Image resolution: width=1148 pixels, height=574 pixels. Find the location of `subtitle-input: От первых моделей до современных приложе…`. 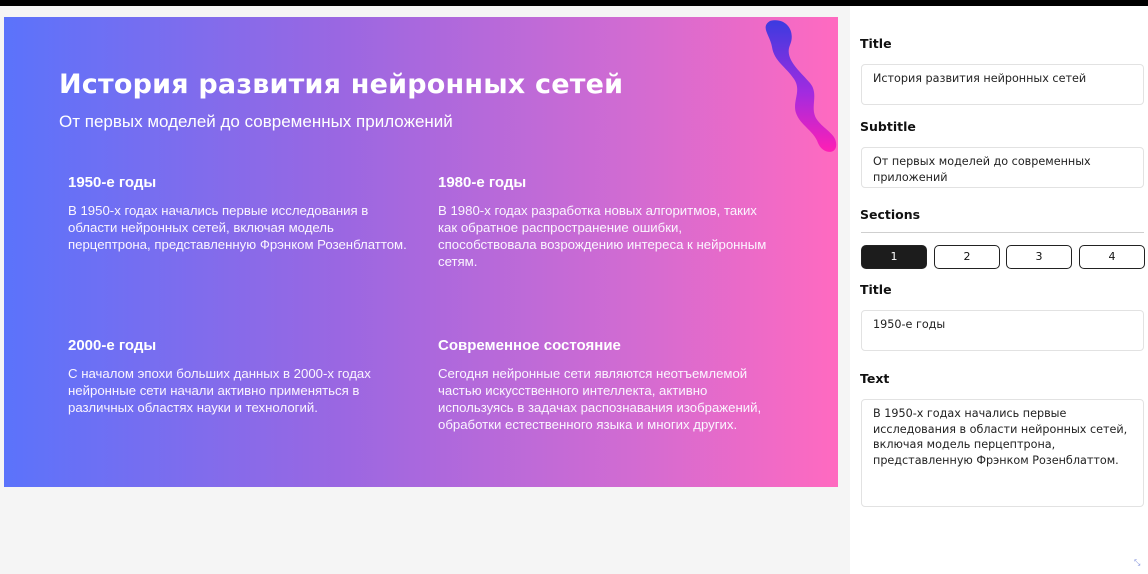

subtitle-input: От первых моделей до современных приложе… is located at coordinates (1002, 167).